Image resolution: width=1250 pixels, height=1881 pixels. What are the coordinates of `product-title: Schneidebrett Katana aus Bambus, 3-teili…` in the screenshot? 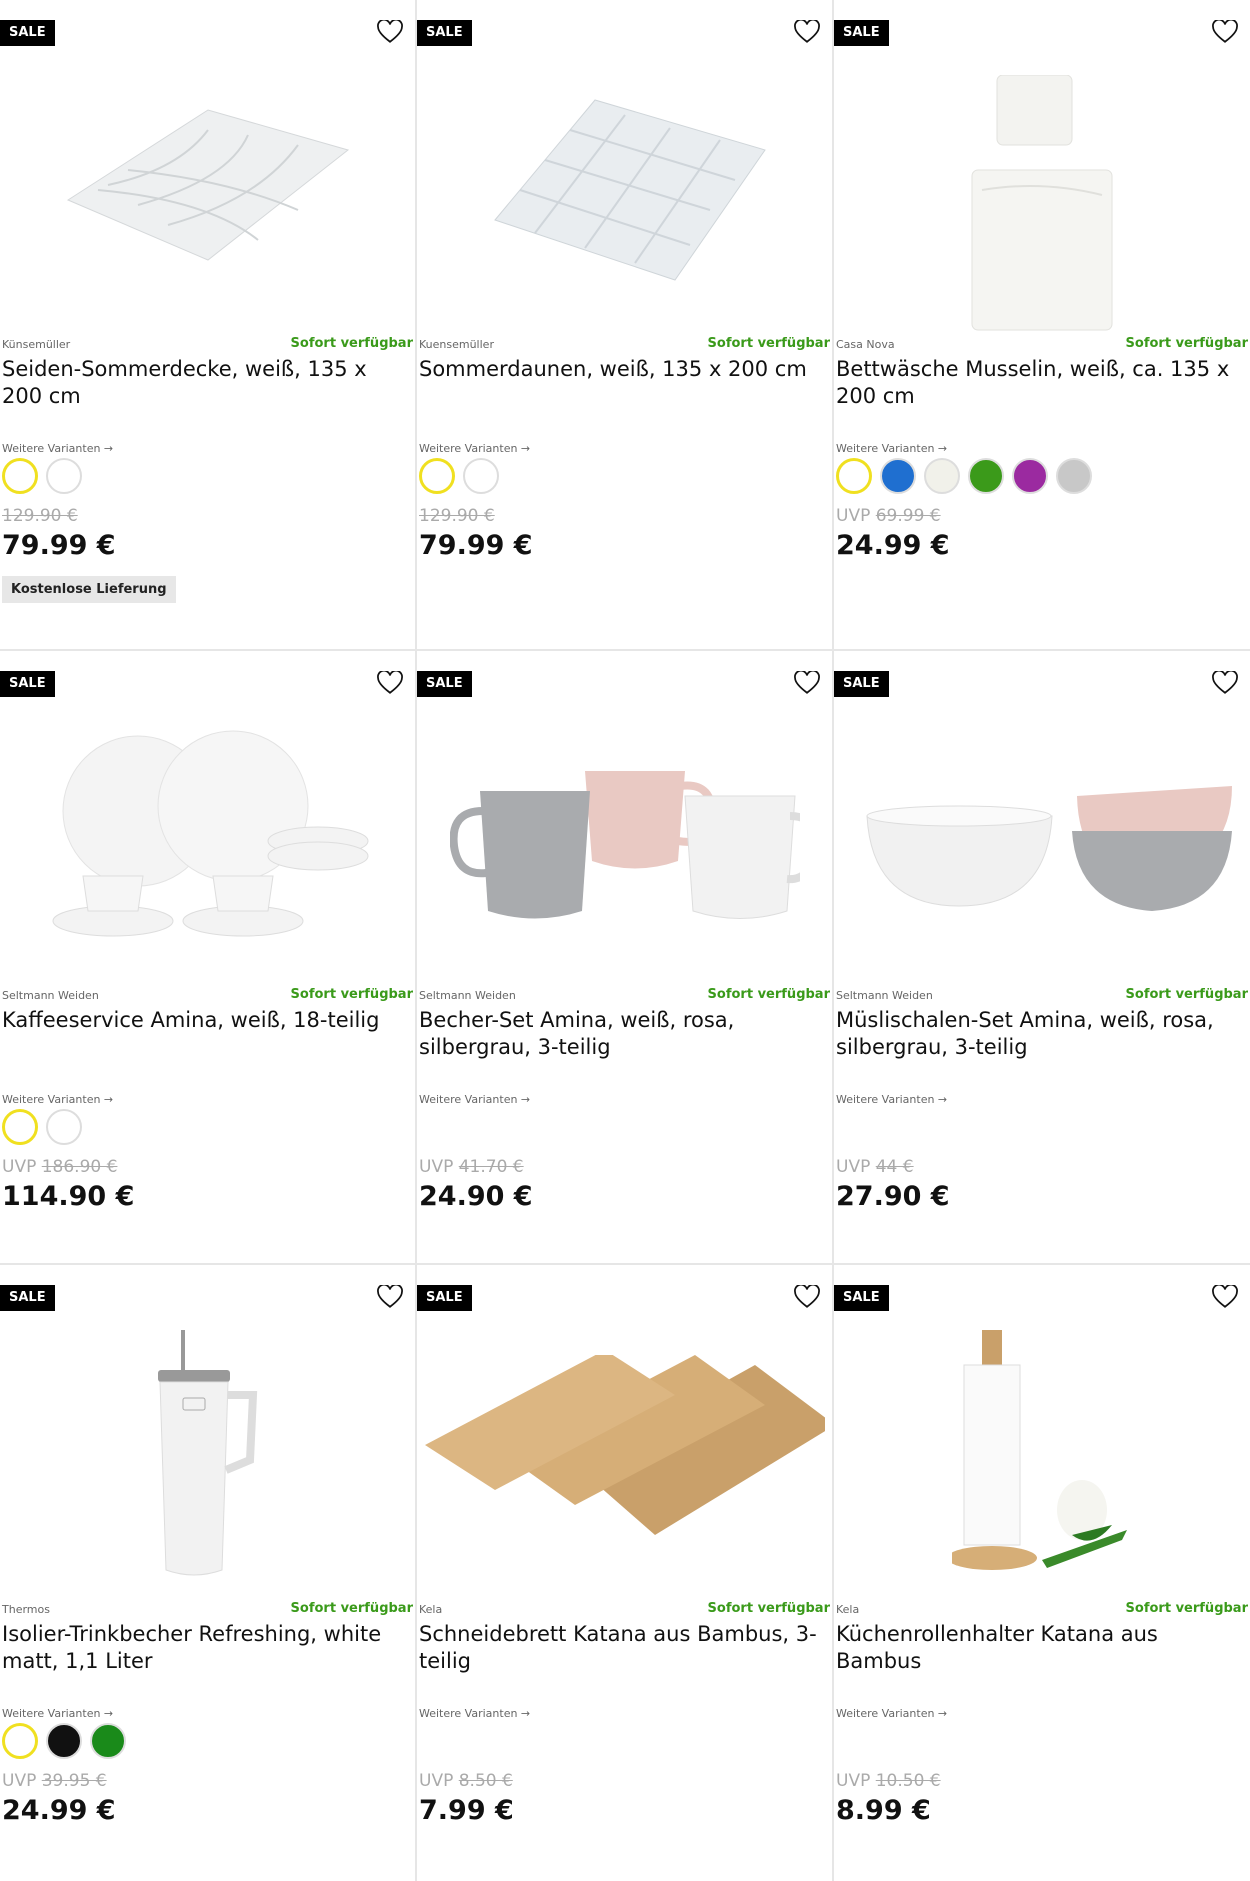 It's located at (621, 1648).